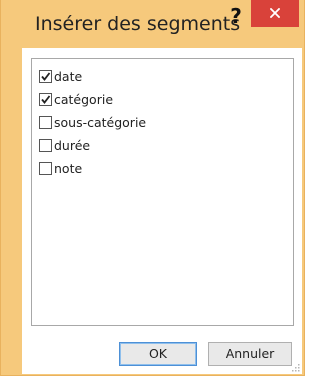  I want to click on close-icon, so click(275, 13).